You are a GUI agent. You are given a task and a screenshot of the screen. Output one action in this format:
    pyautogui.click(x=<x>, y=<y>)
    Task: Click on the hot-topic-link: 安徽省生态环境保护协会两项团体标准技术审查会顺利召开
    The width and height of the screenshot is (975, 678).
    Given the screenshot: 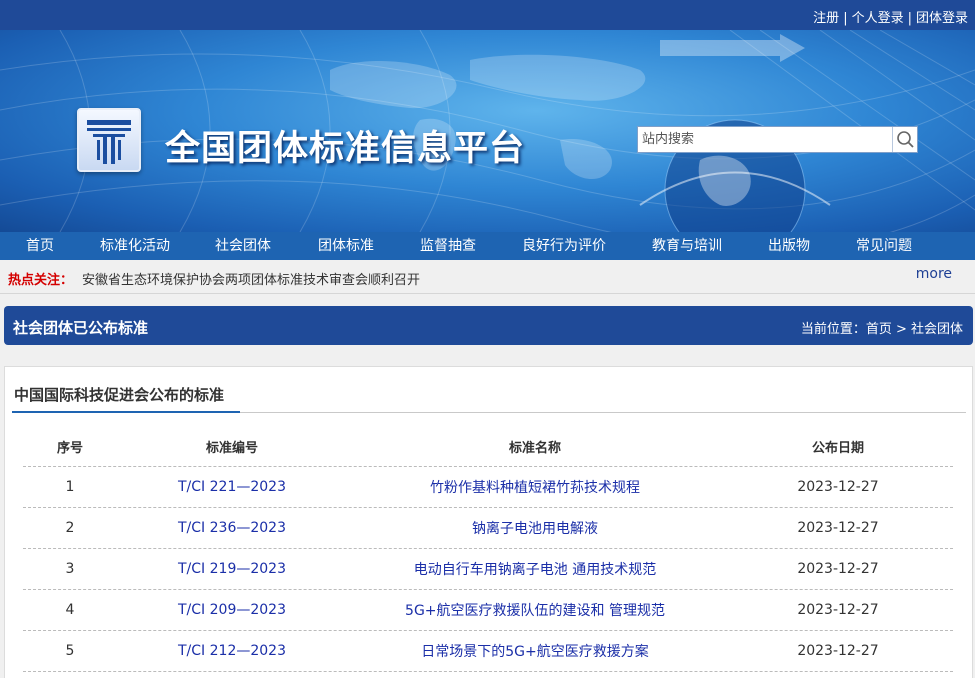 What is the action you would take?
    pyautogui.click(x=251, y=278)
    